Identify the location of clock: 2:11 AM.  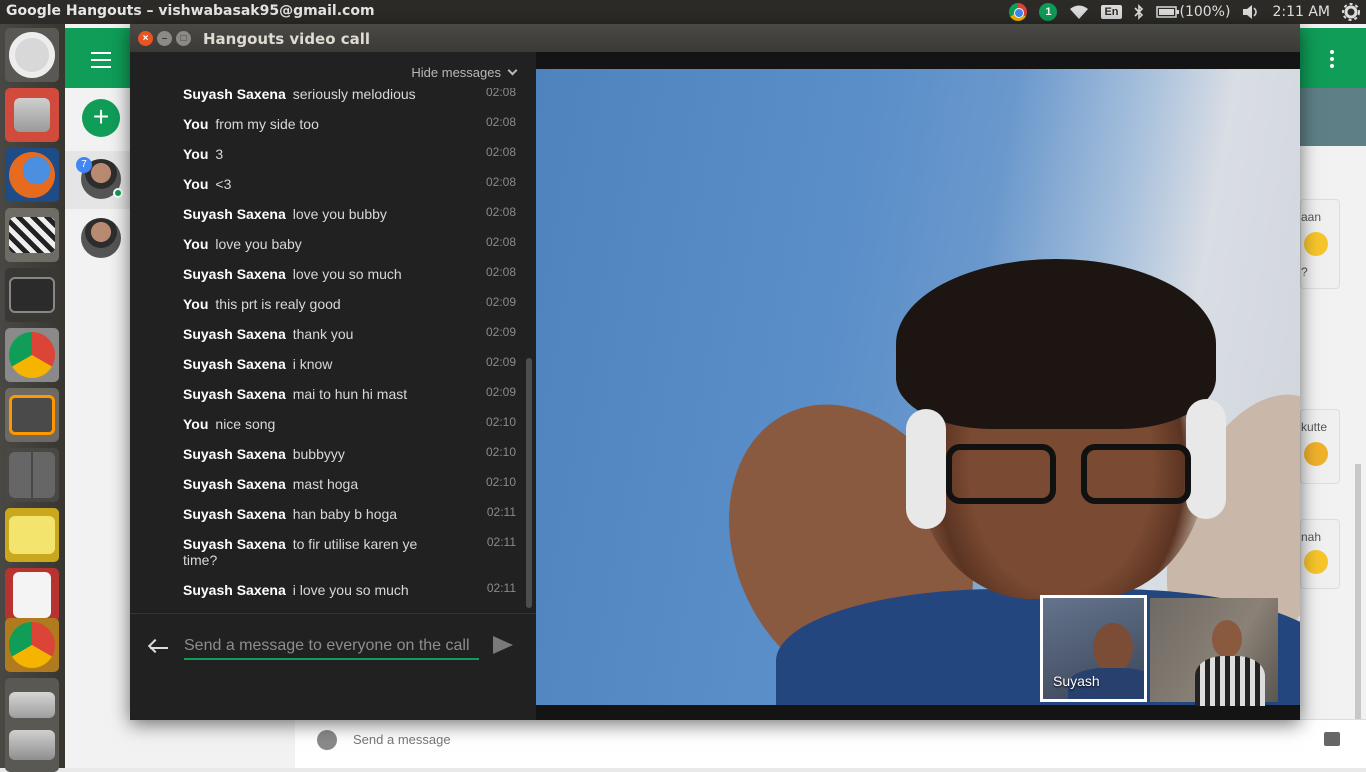
(1301, 12).